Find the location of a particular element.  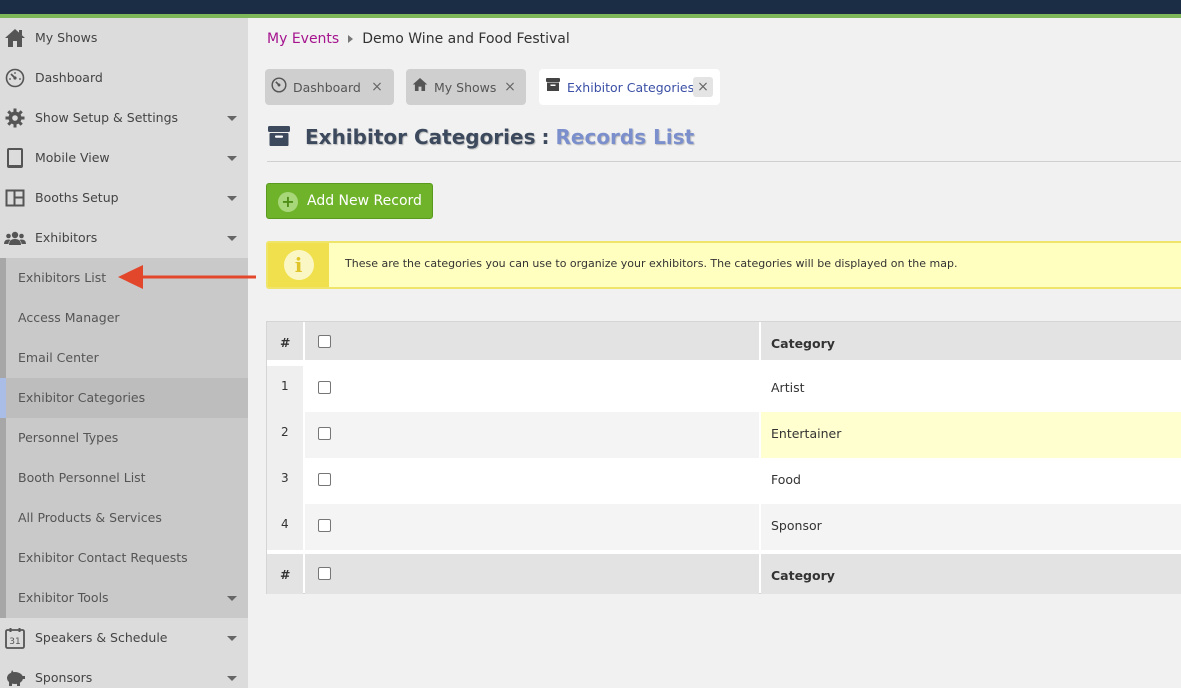

tab-dashboard: Dashboard × is located at coordinates (329, 87).